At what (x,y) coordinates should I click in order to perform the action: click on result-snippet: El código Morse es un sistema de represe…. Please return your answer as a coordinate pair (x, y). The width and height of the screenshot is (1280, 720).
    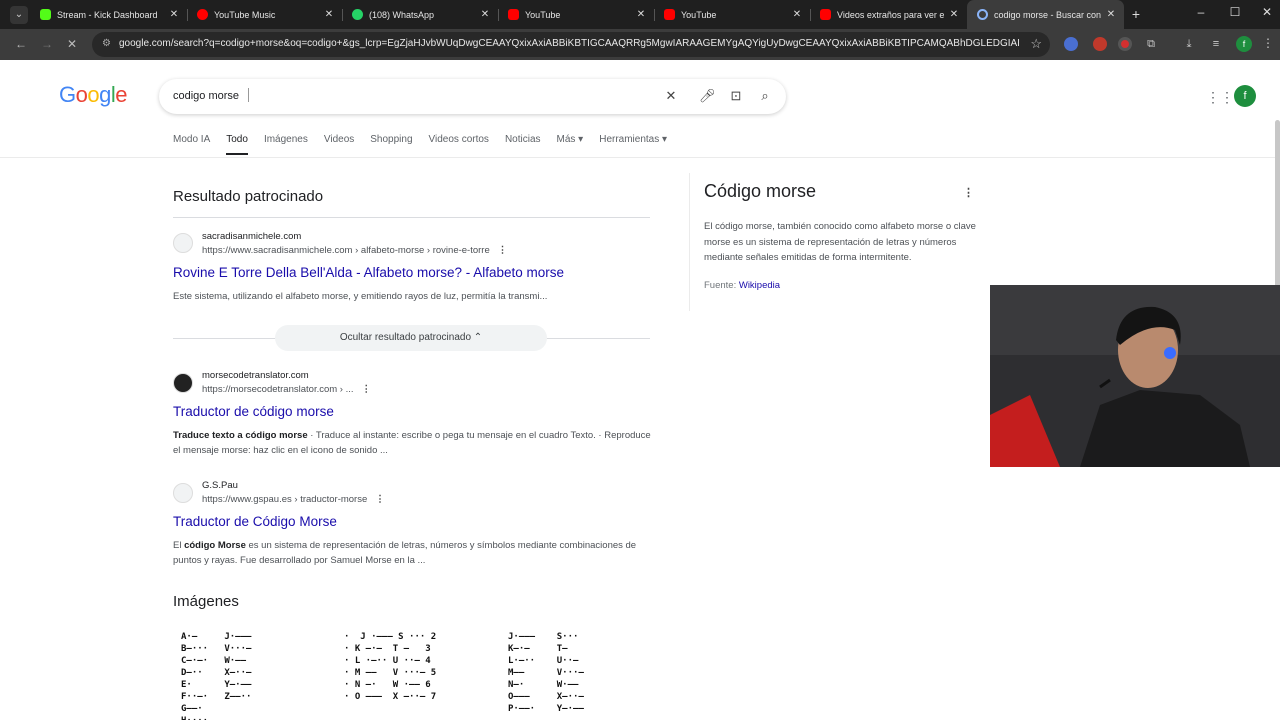
    Looking at the image, I should click on (405, 553).